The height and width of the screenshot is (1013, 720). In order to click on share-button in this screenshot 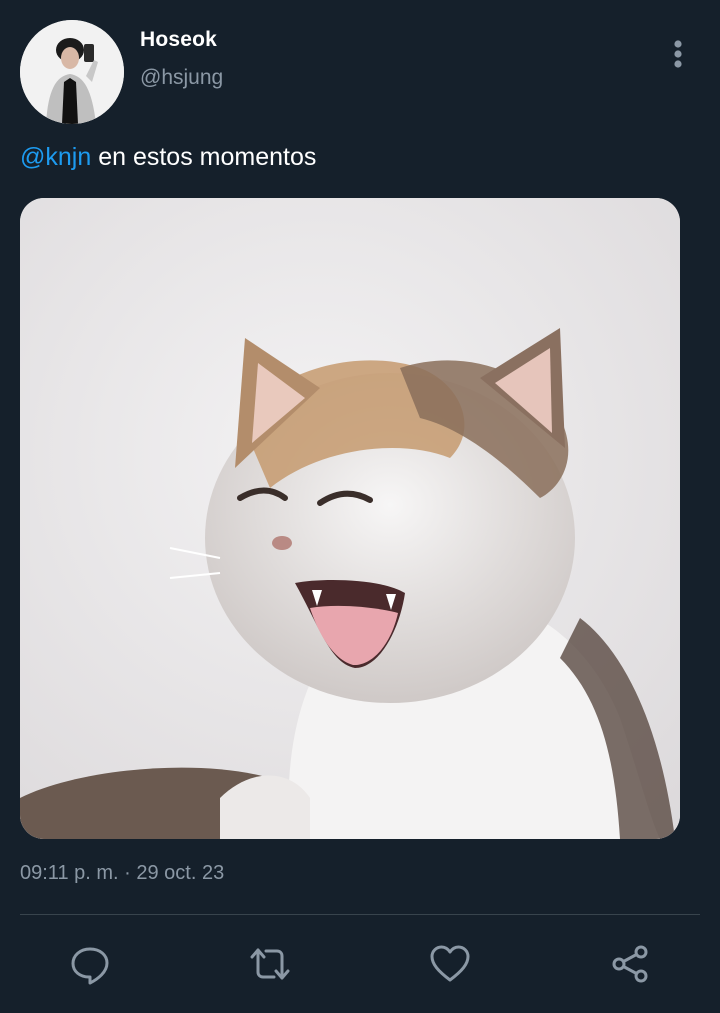, I will do `click(630, 964)`.